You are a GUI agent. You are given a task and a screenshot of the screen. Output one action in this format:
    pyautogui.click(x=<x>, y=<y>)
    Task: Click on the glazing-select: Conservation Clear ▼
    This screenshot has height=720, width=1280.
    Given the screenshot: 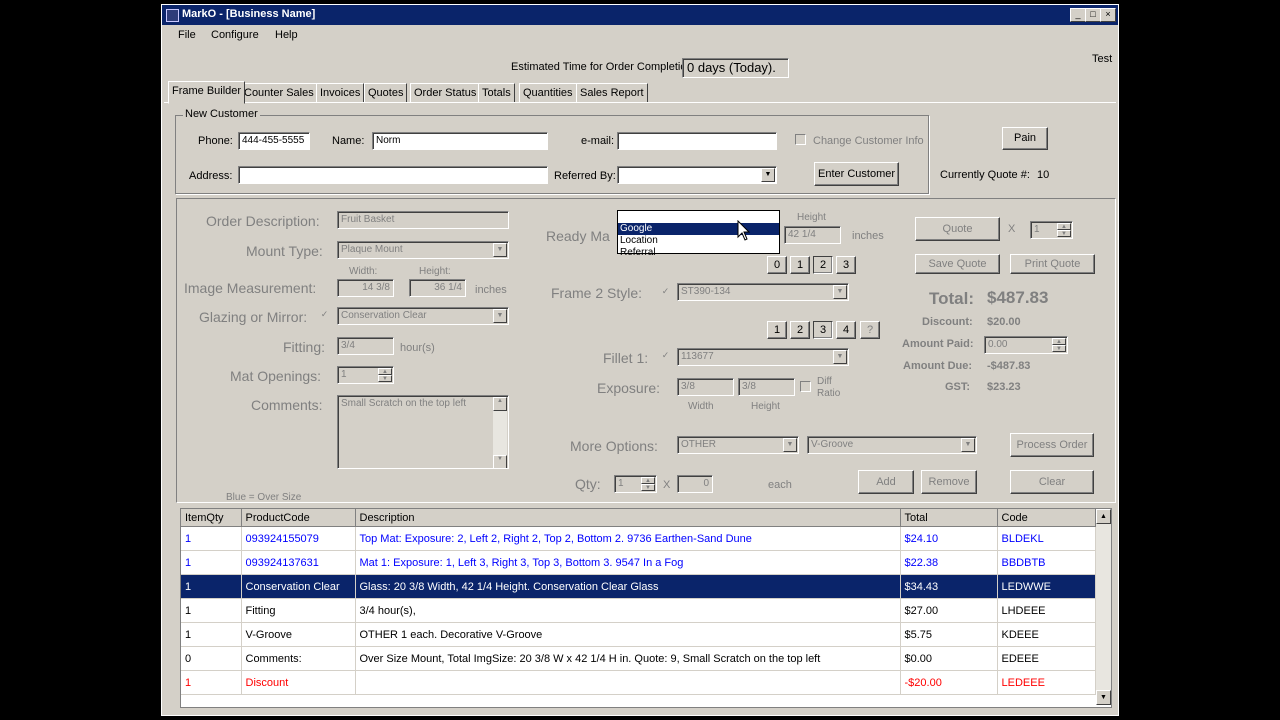 What is the action you would take?
    pyautogui.click(x=423, y=316)
    